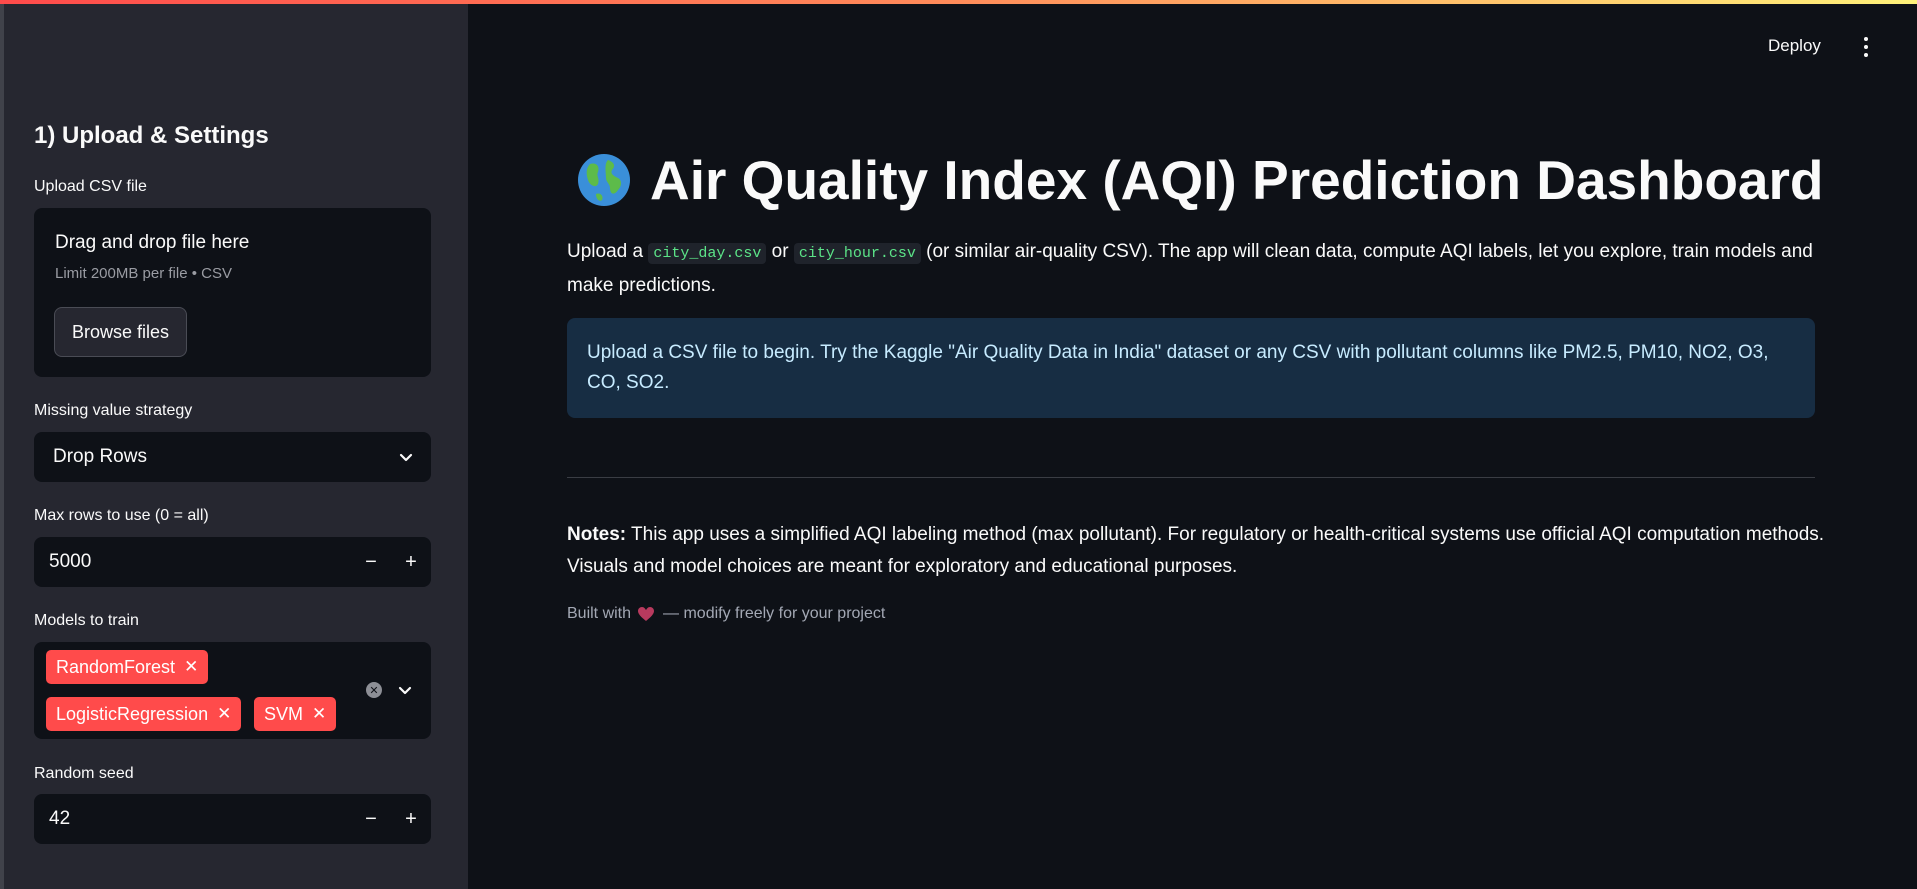 The width and height of the screenshot is (1917, 889). I want to click on max-rows-input: 5000 − +, so click(232, 562).